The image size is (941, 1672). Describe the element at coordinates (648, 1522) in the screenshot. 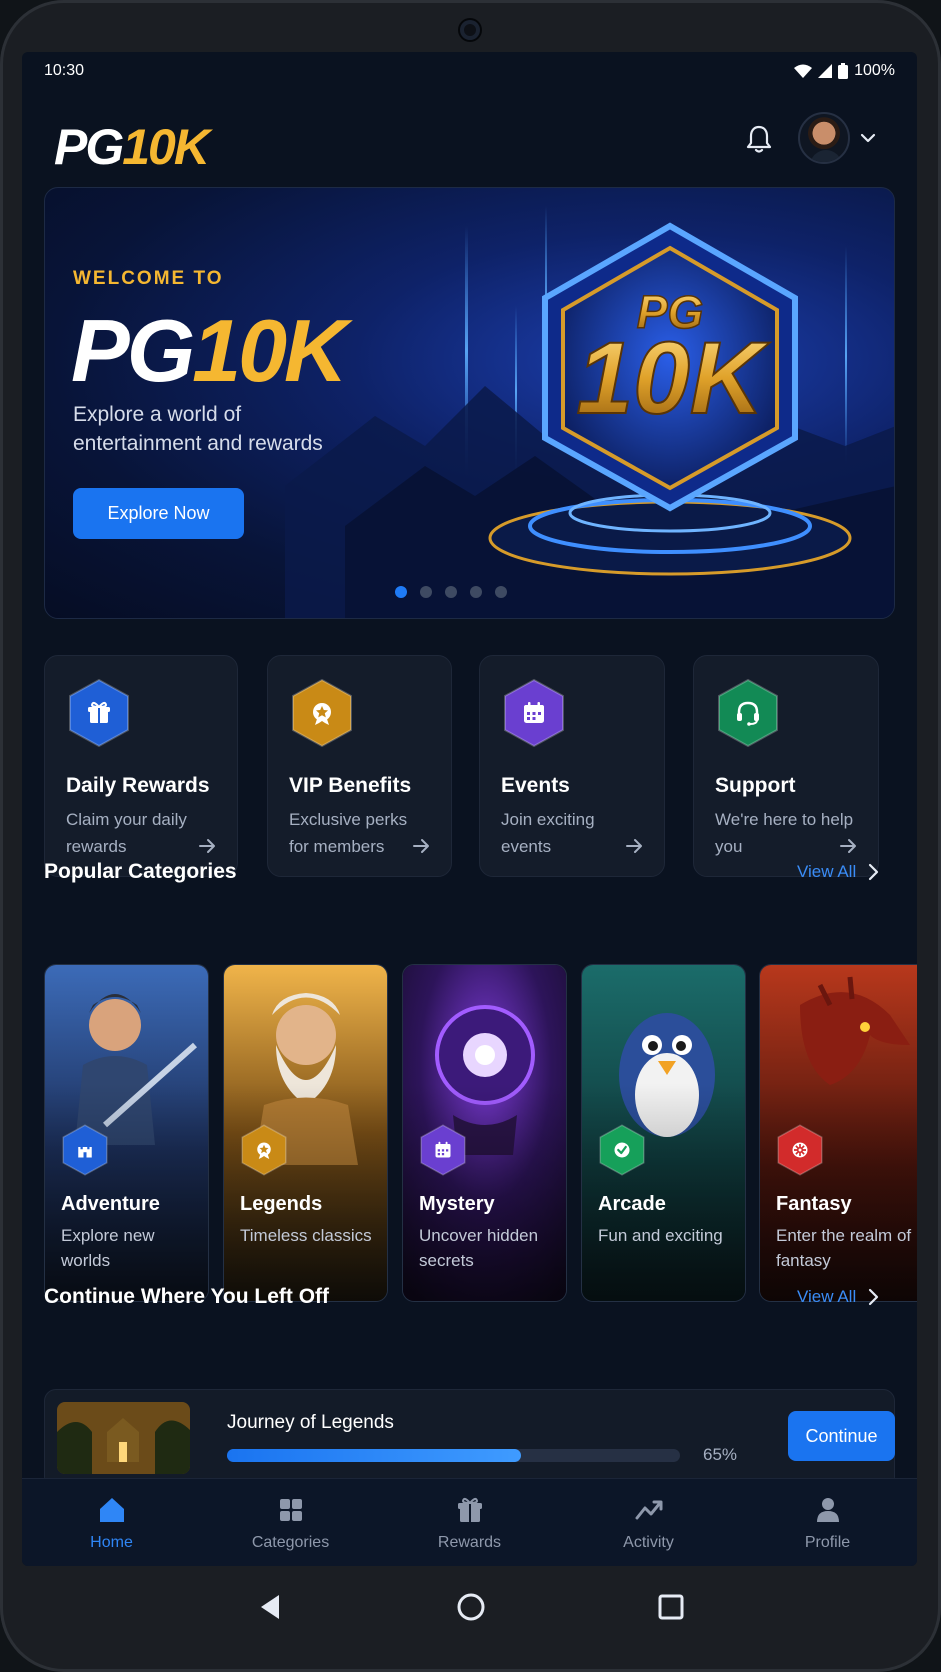

I see `nav-item-activity: Activity` at that location.